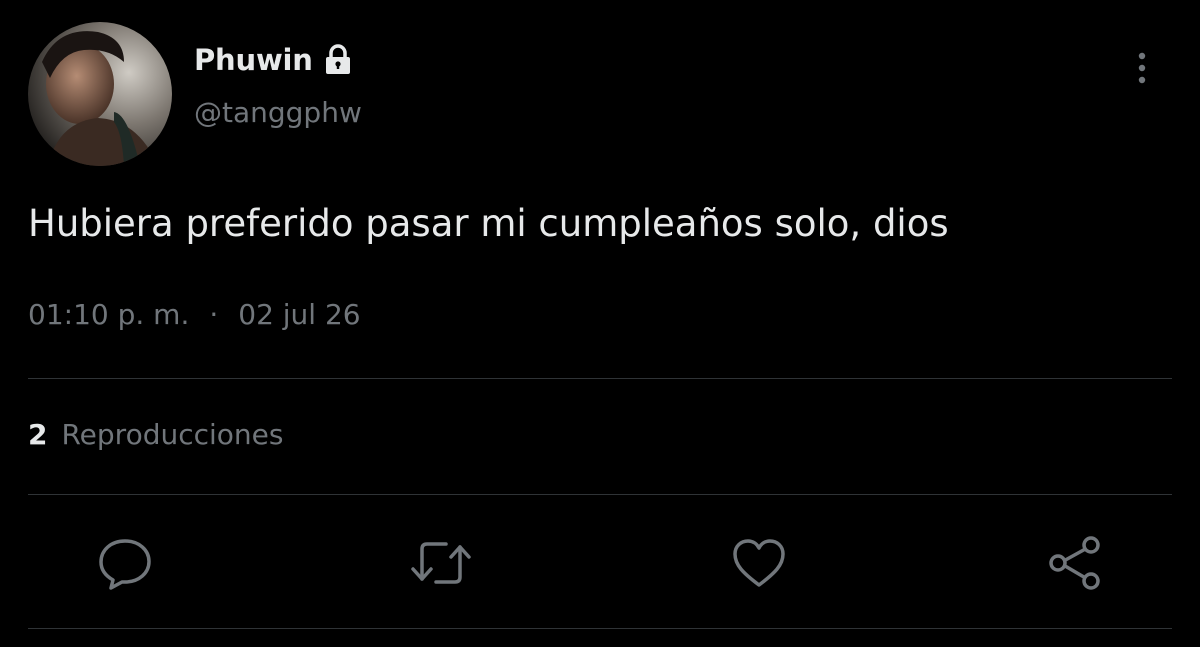  Describe the element at coordinates (278, 112) in the screenshot. I see `user-handle: @tanggphw` at that location.